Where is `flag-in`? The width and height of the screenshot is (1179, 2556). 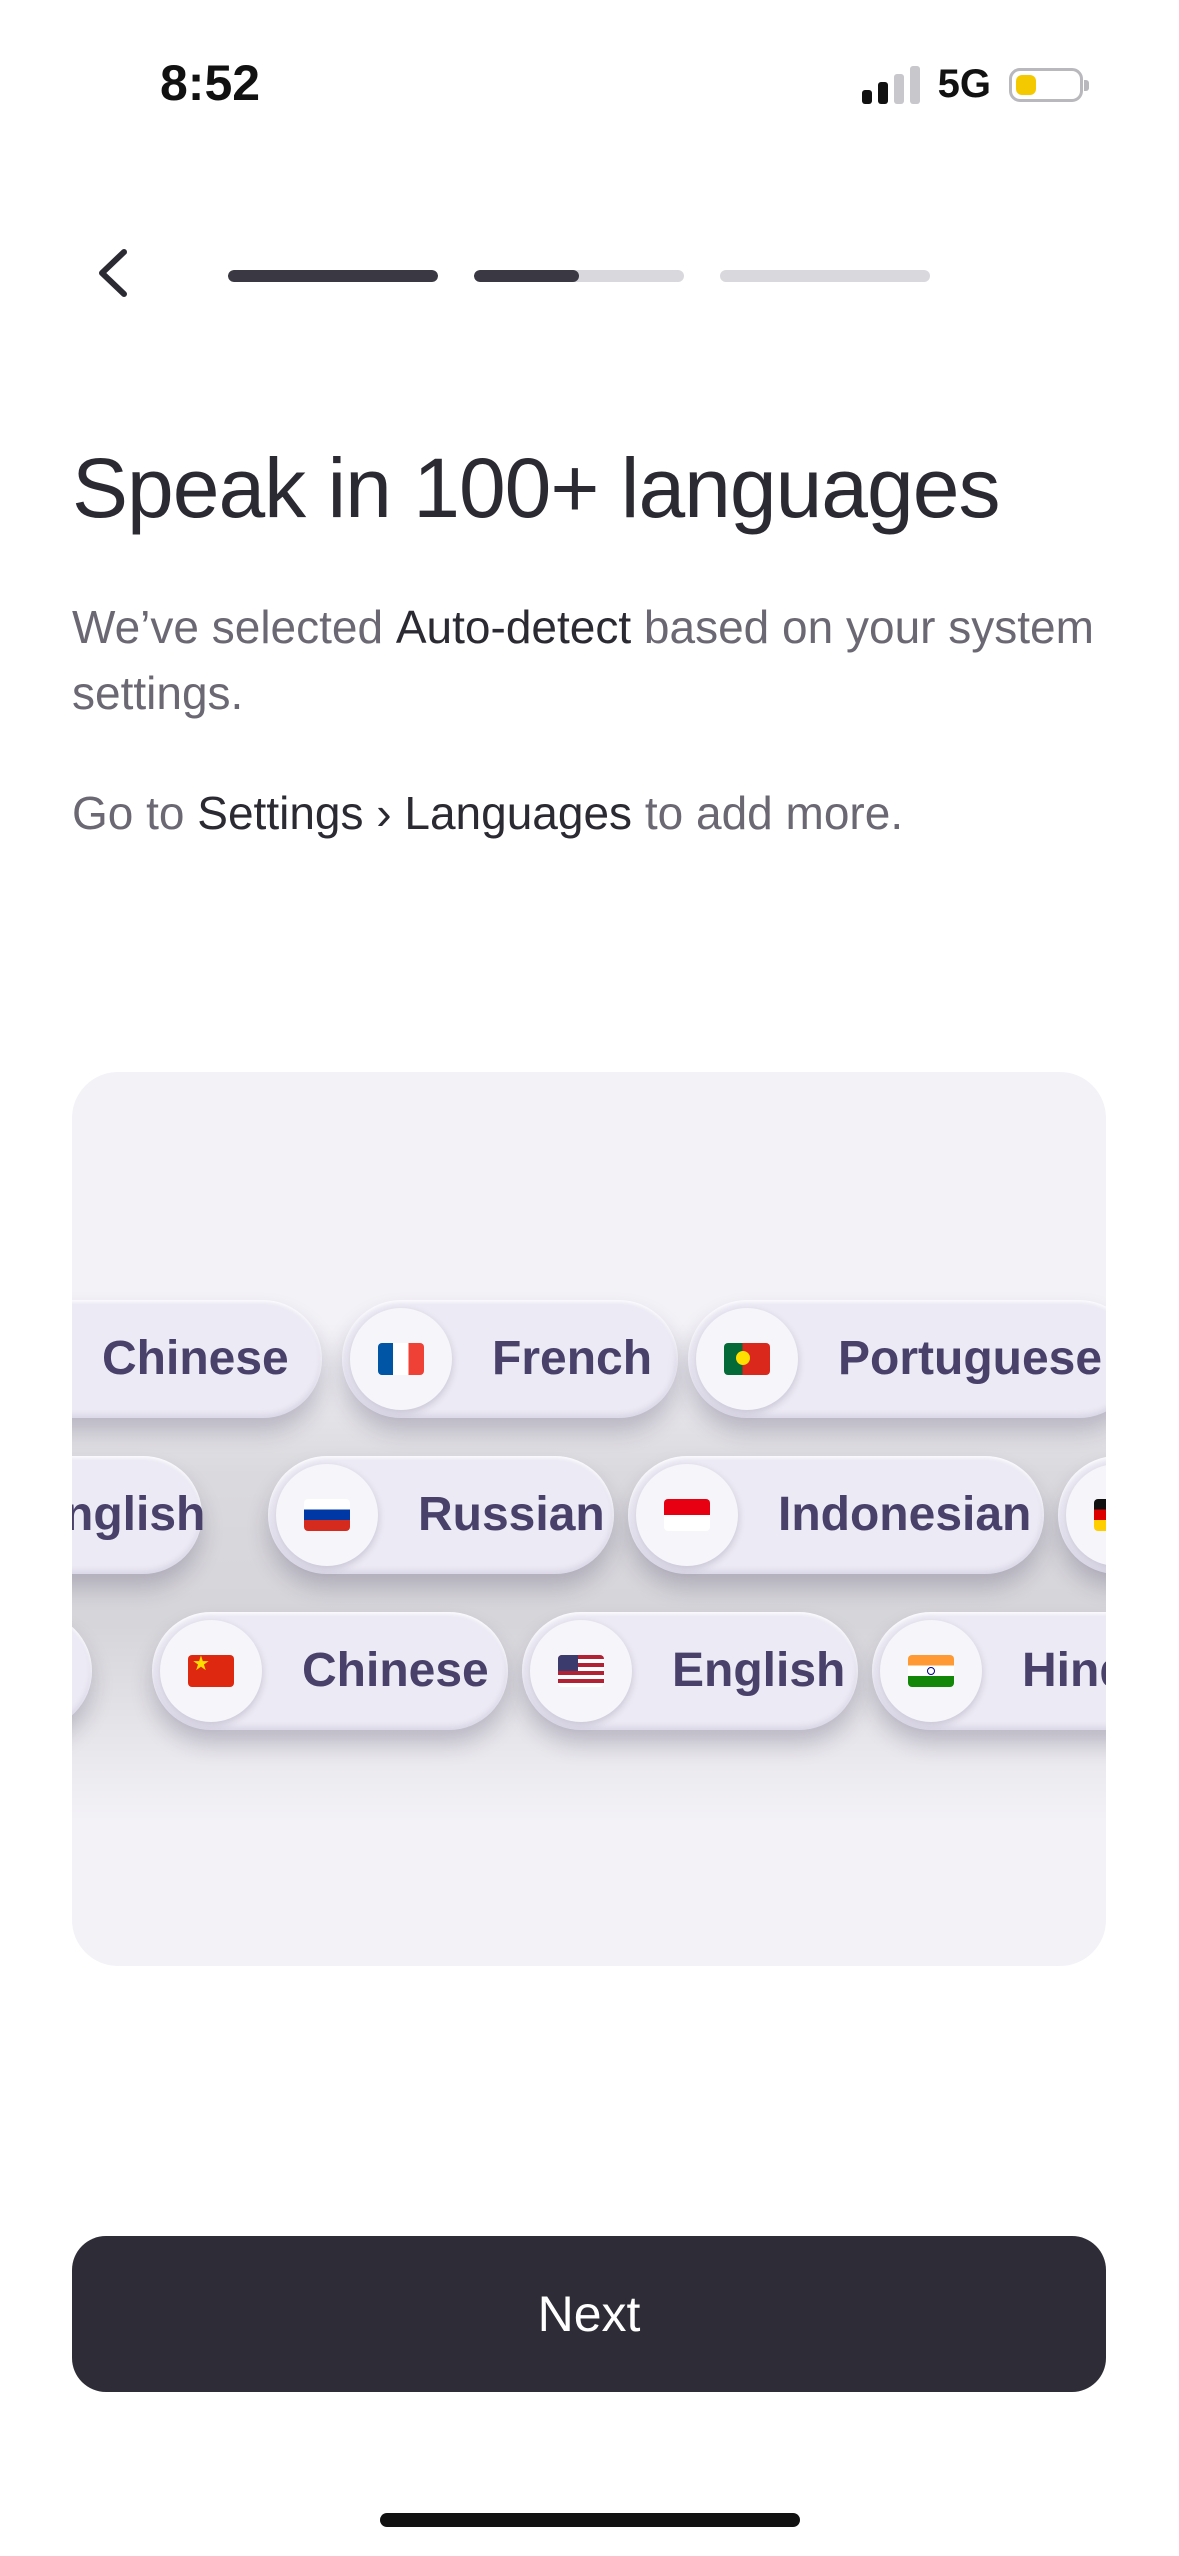
flag-in is located at coordinates (931, 1671).